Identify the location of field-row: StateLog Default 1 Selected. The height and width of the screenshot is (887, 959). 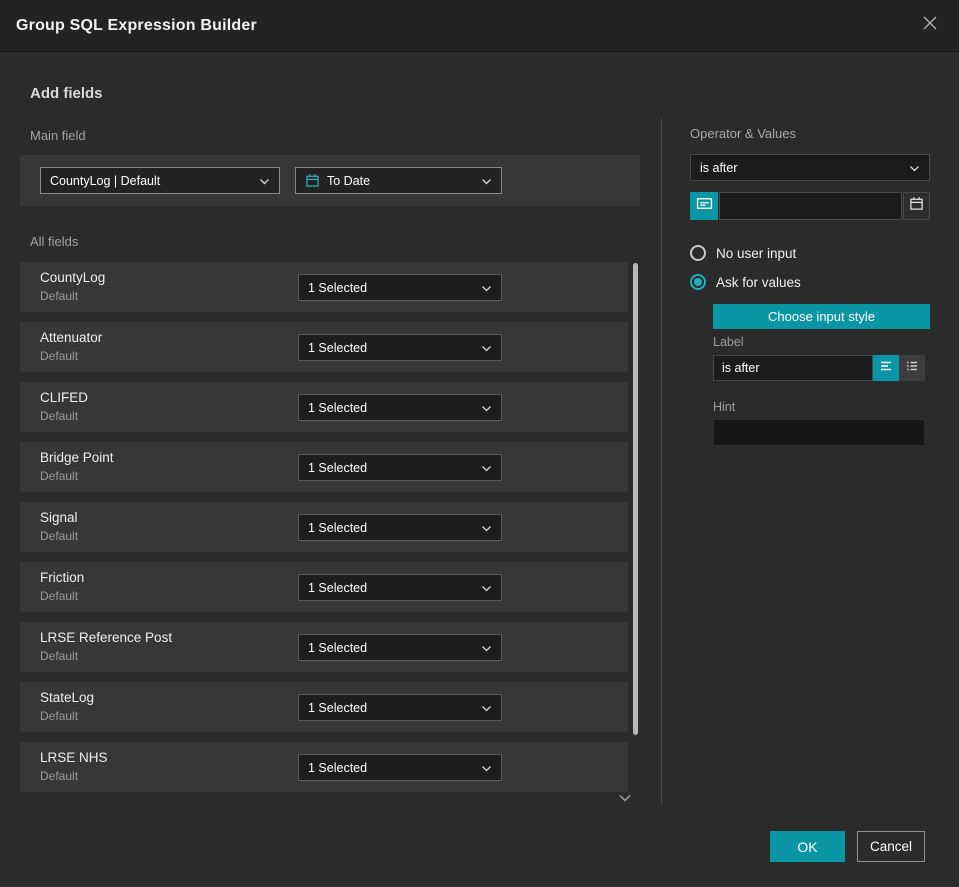
(324, 707).